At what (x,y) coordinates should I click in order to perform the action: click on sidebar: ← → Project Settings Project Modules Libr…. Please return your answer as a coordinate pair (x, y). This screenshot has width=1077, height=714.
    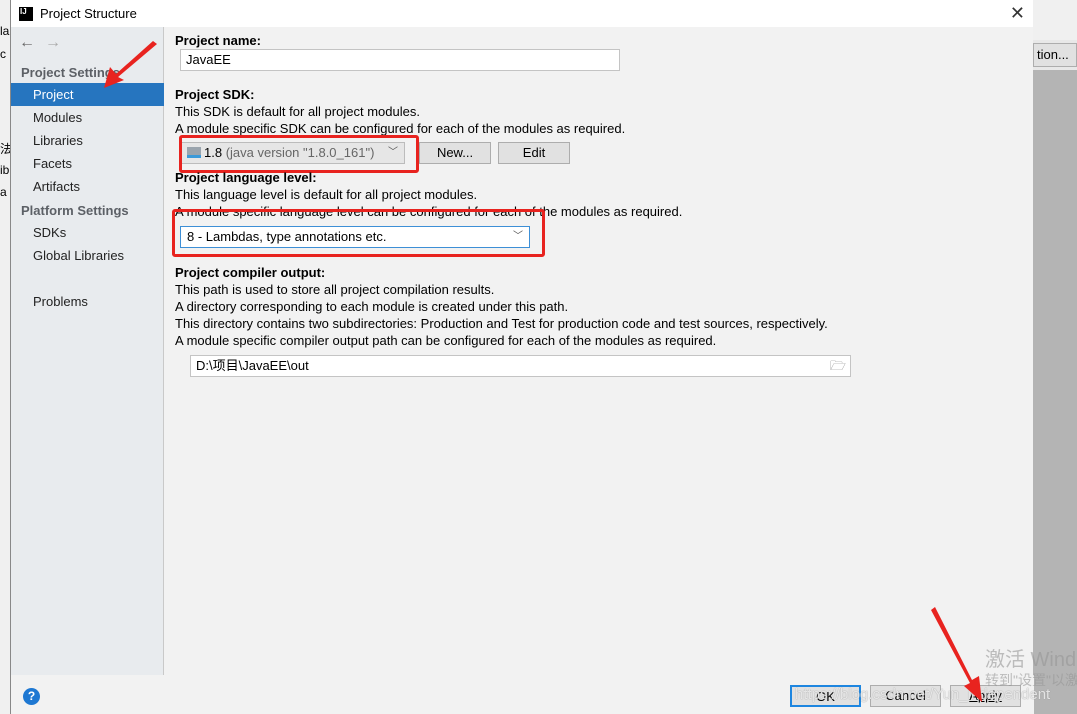
    Looking at the image, I should click on (87, 351).